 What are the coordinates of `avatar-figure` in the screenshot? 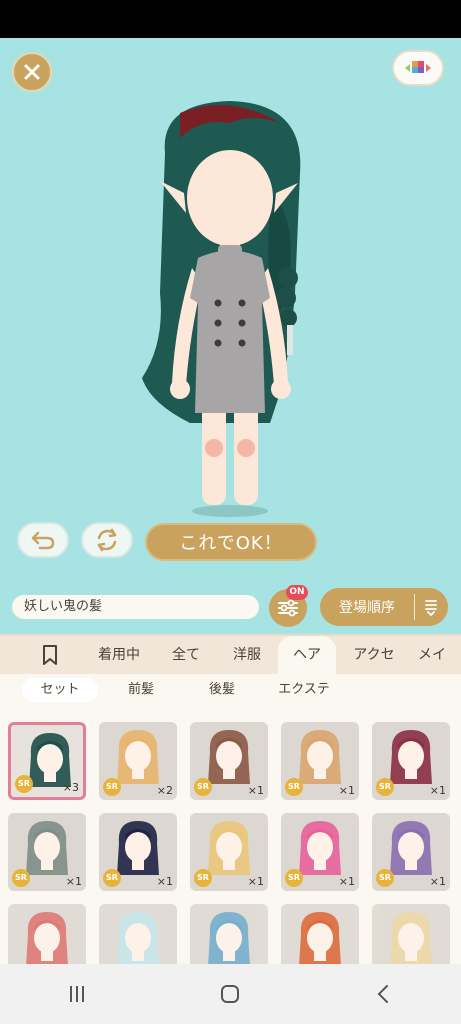 It's located at (221, 309).